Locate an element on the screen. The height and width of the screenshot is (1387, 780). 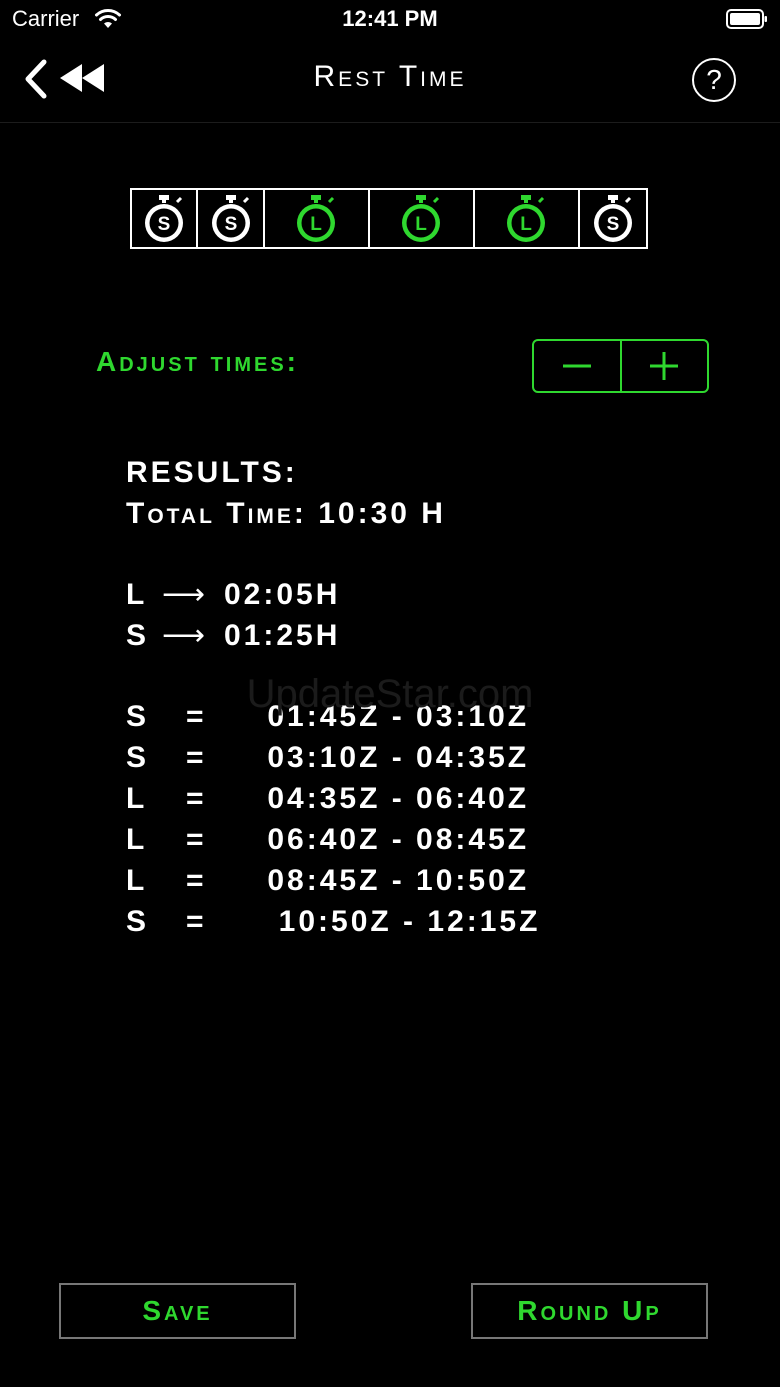
decrease-button is located at coordinates (578, 366).